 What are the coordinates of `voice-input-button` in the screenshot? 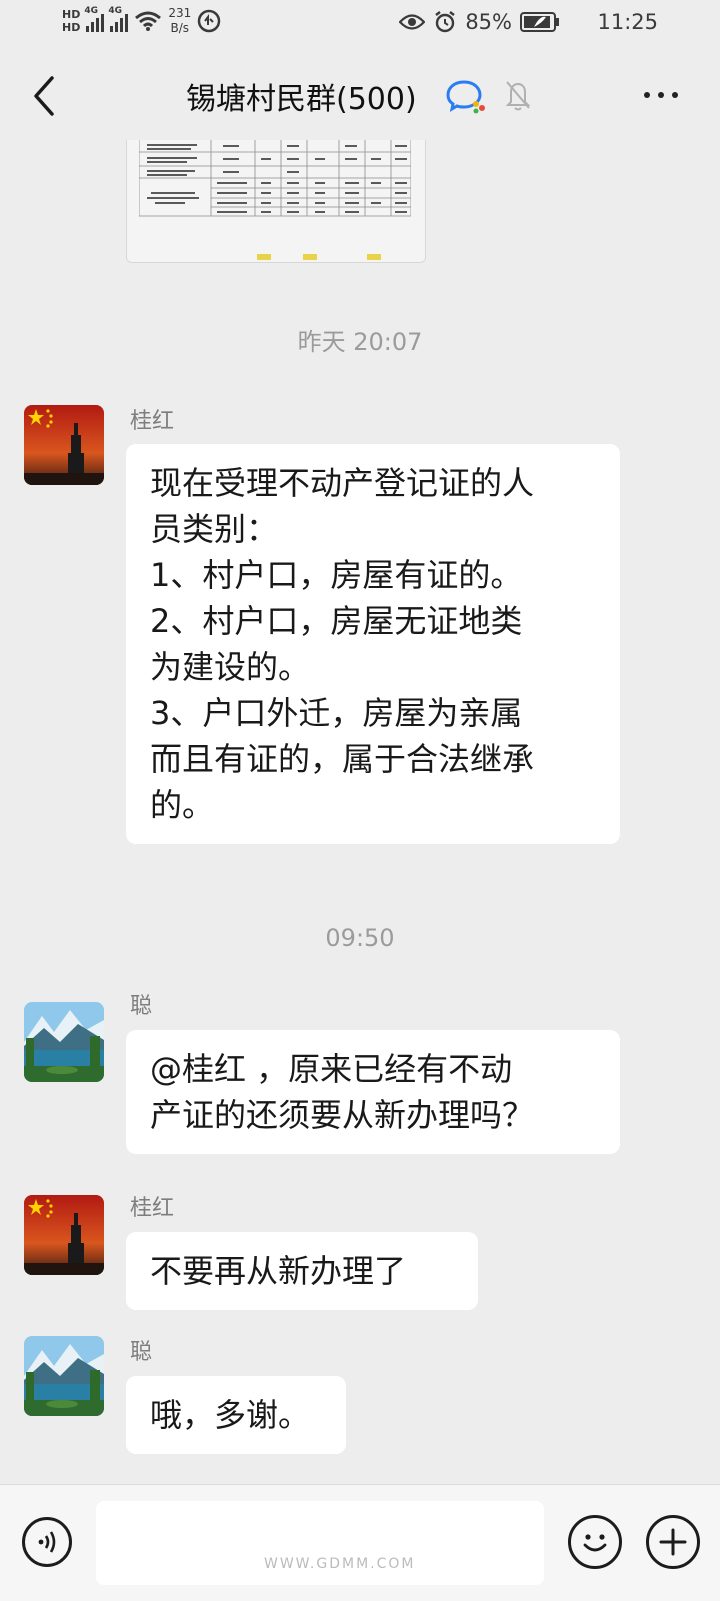 It's located at (47, 1542).